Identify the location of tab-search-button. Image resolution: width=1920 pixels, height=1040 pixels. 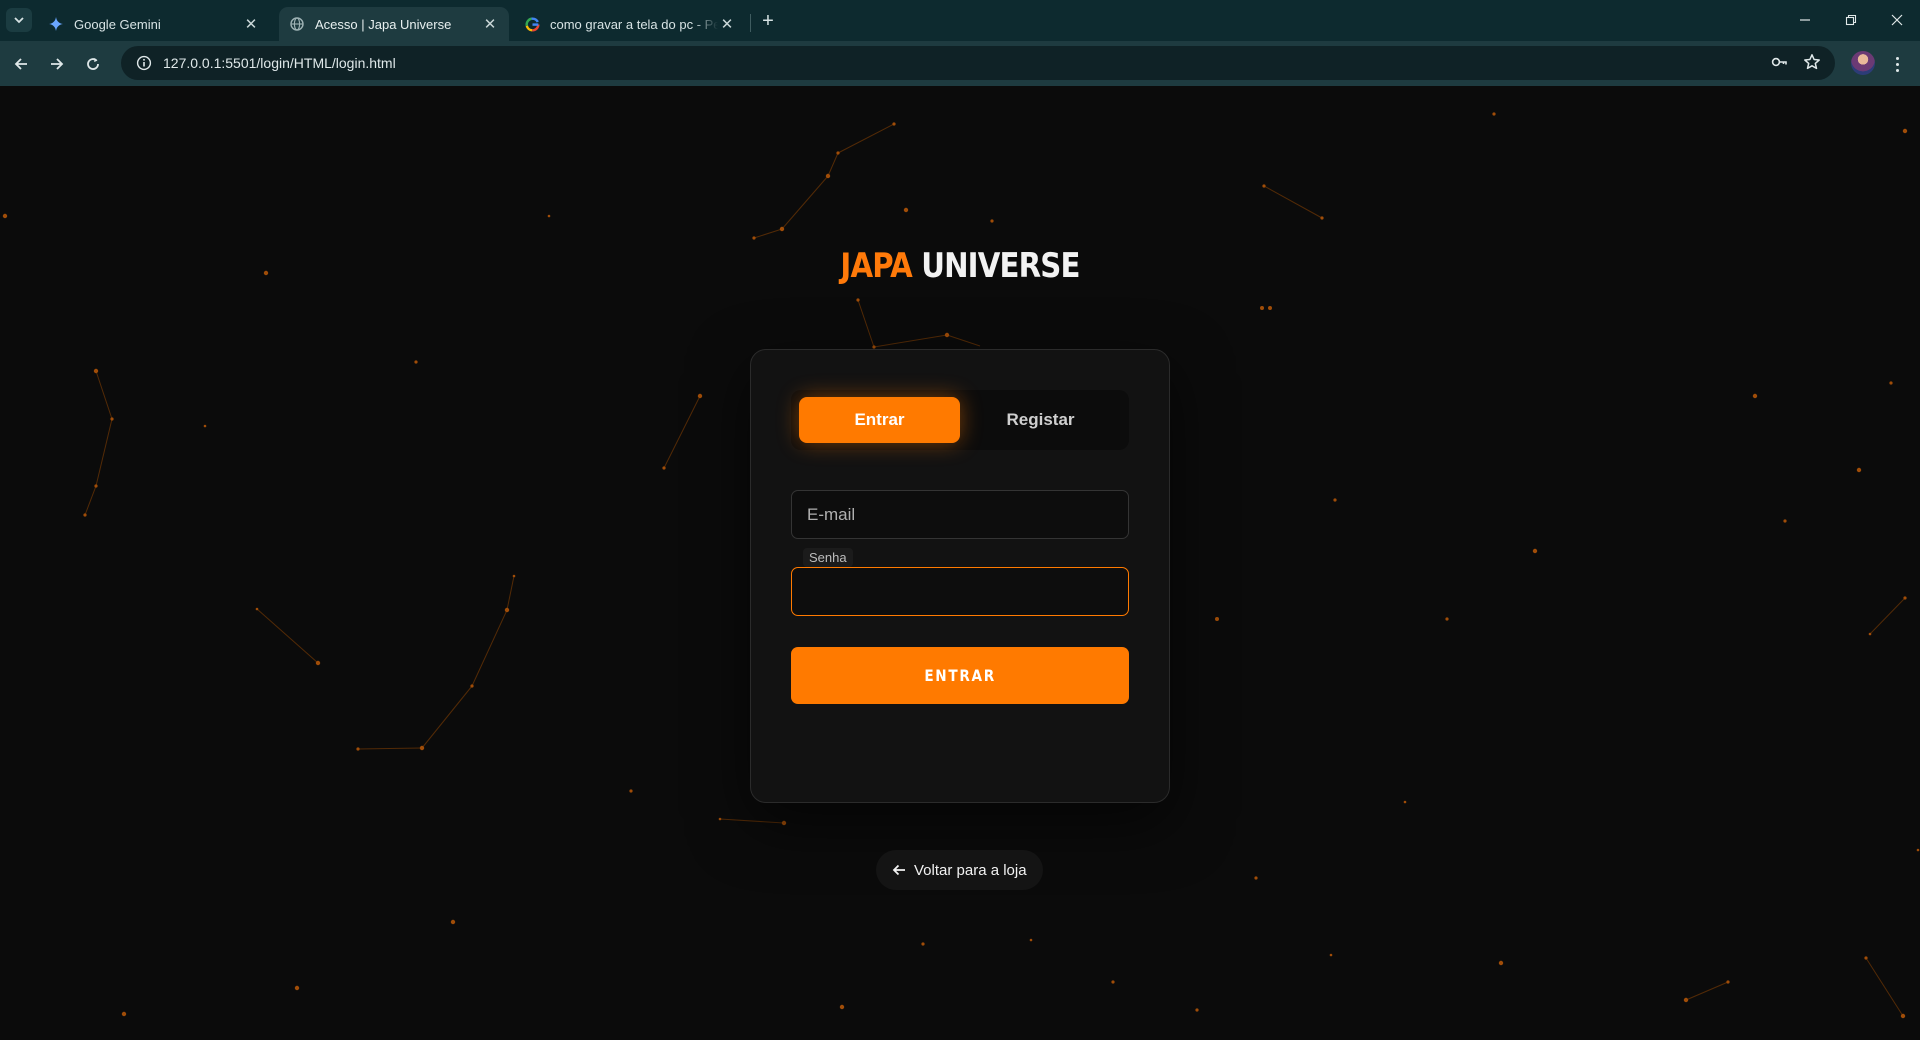
(19, 20).